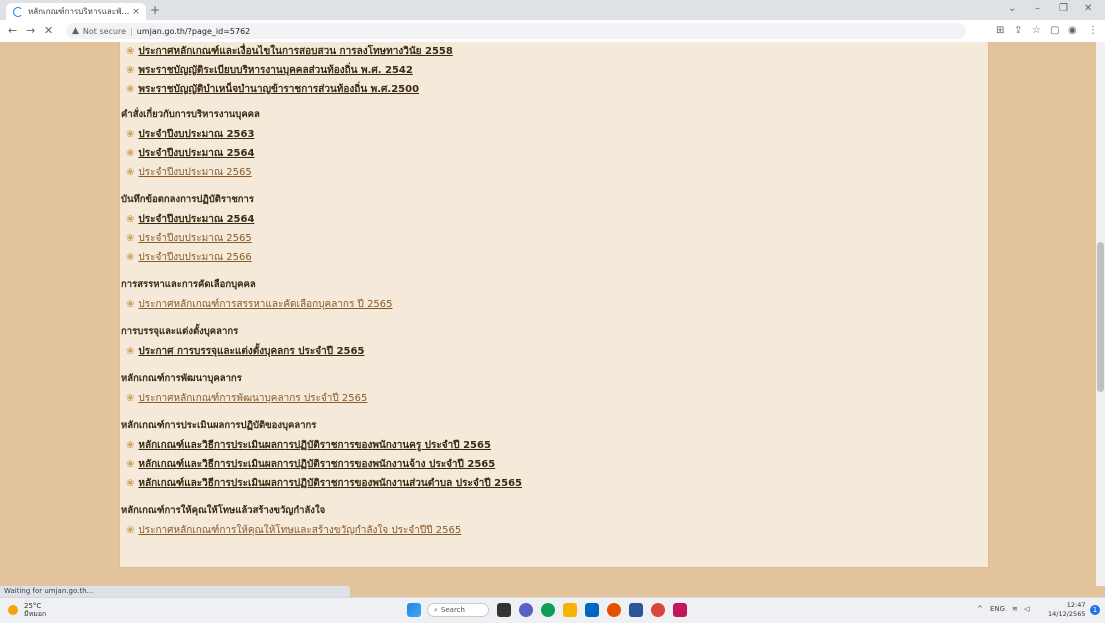 This screenshot has width=1105, height=623. What do you see at coordinates (436, 609) in the screenshot?
I see `search-icon: ⌕` at bounding box center [436, 609].